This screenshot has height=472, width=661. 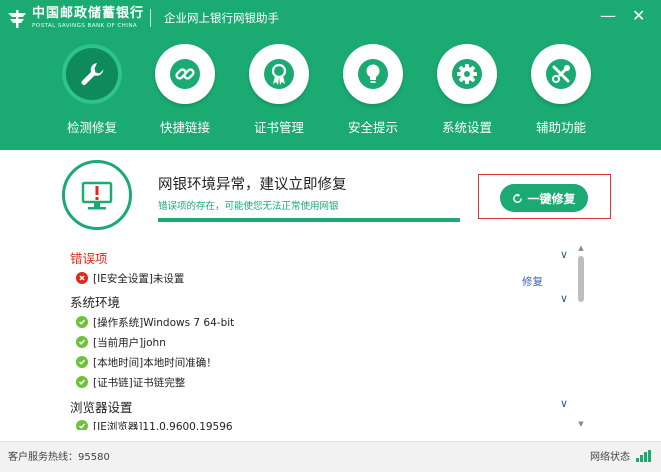 I want to click on item-text: [证书链]证书链完整, so click(x=139, y=382).